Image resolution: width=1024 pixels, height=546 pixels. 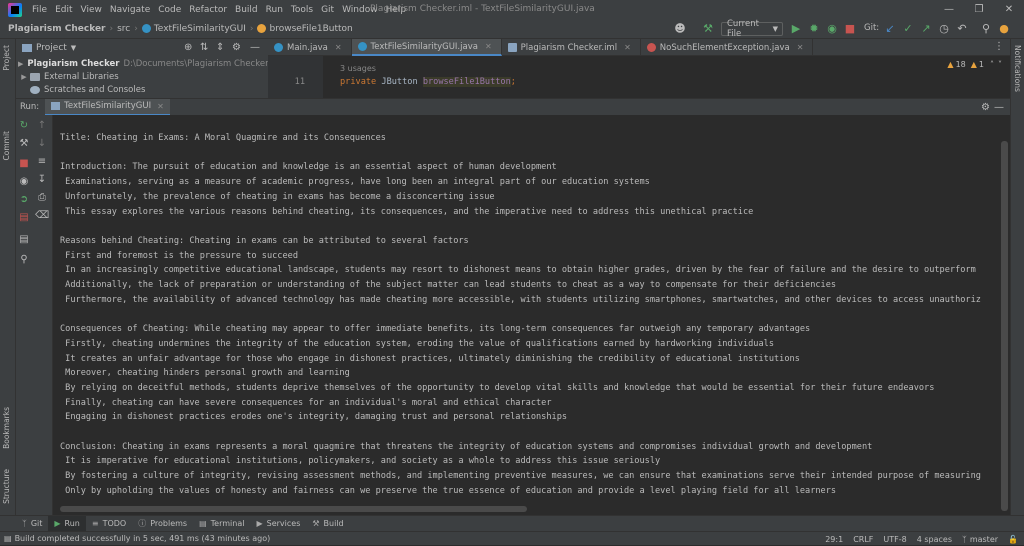 What do you see at coordinates (1004, 28) in the screenshot?
I see `updates-icon: ●` at bounding box center [1004, 28].